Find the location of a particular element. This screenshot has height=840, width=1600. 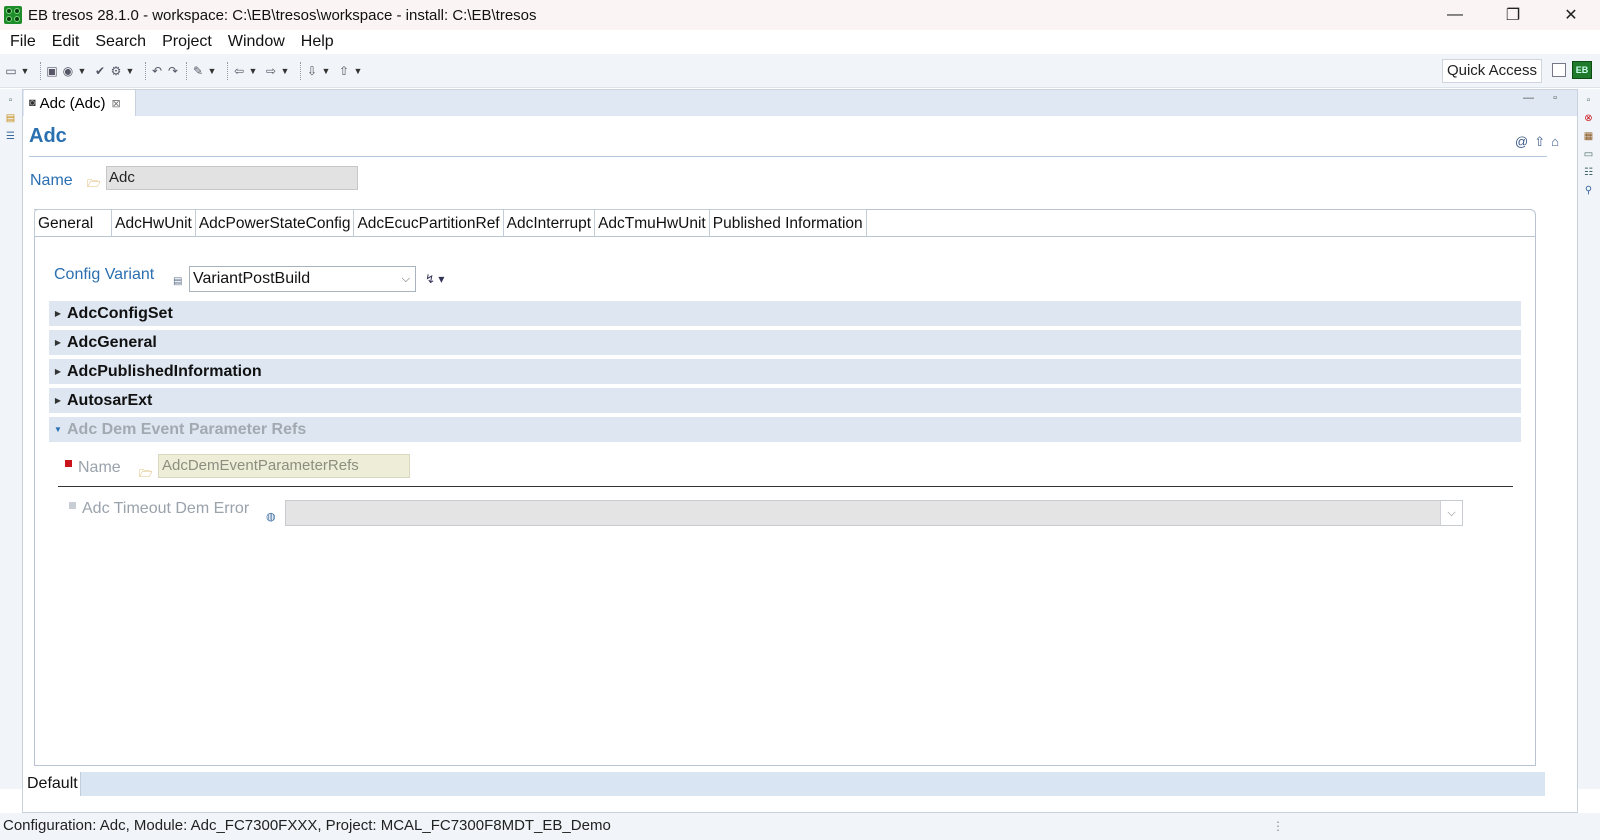

tab-general: General is located at coordinates (73, 223).